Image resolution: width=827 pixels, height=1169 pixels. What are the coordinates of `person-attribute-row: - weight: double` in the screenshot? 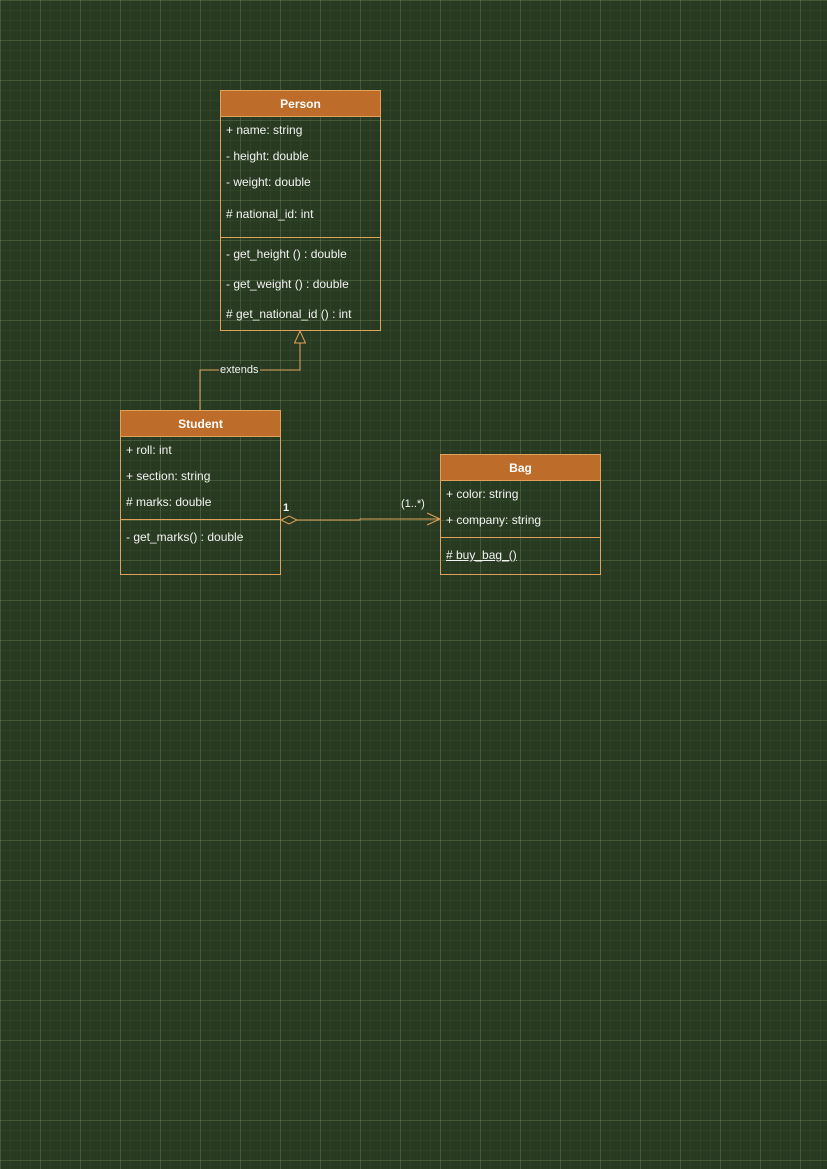 It's located at (268, 182).